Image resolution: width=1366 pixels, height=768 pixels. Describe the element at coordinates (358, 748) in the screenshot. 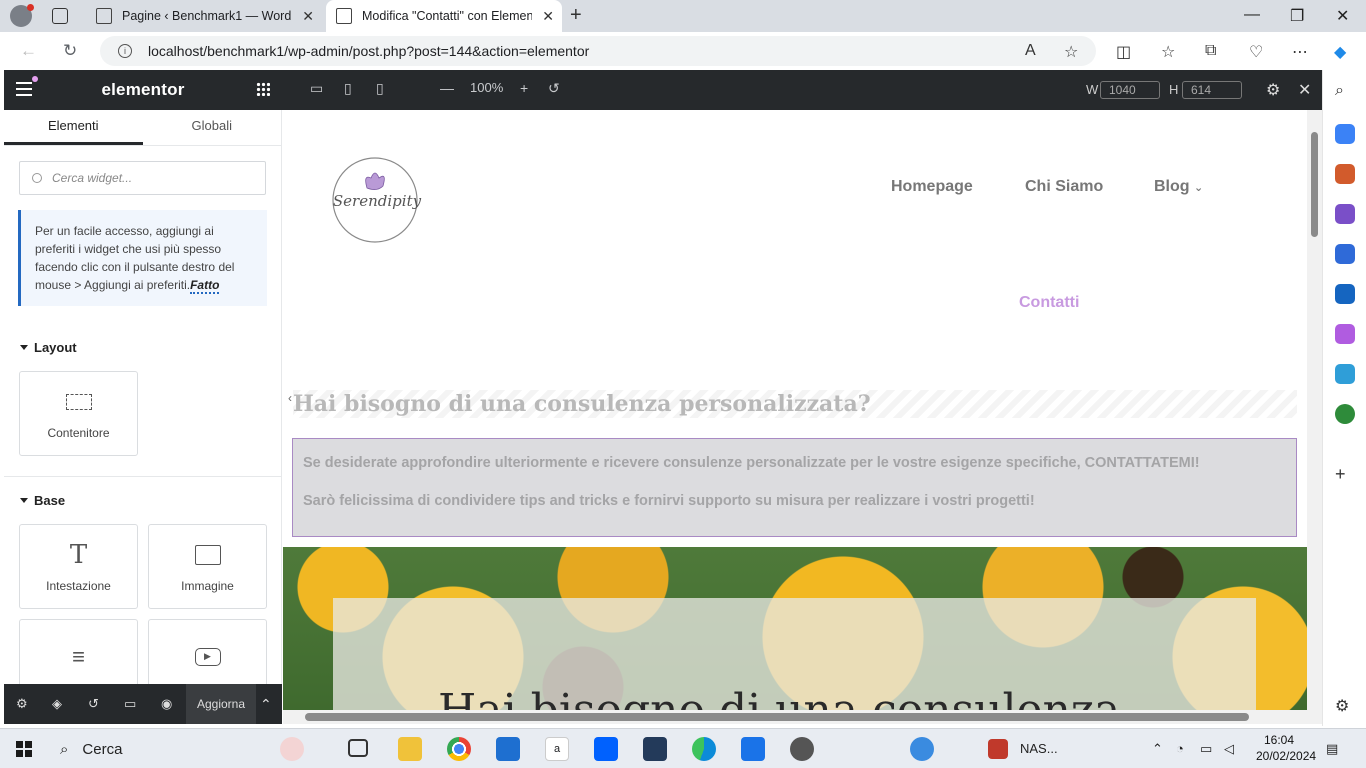

I see `task-view-icon` at that location.